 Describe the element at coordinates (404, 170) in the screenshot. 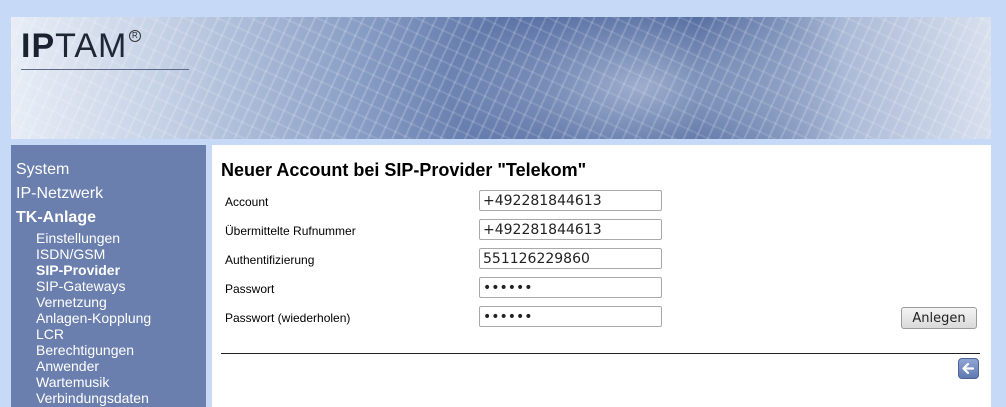

I see `page-title: Neuer Account bei SIP-Provider "Telekom"` at that location.